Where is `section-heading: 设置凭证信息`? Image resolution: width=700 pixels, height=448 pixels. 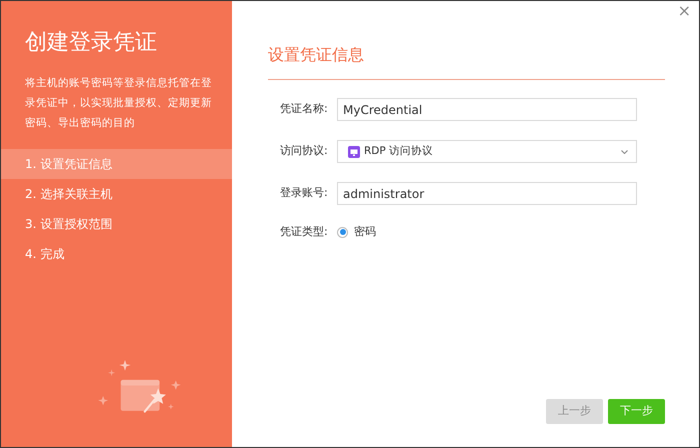 section-heading: 设置凭证信息 is located at coordinates (466, 61).